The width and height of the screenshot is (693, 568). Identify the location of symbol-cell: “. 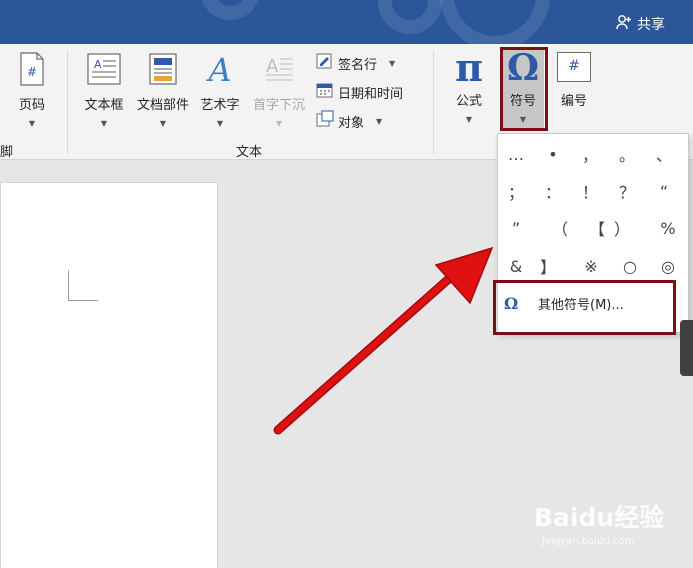
(664, 191).